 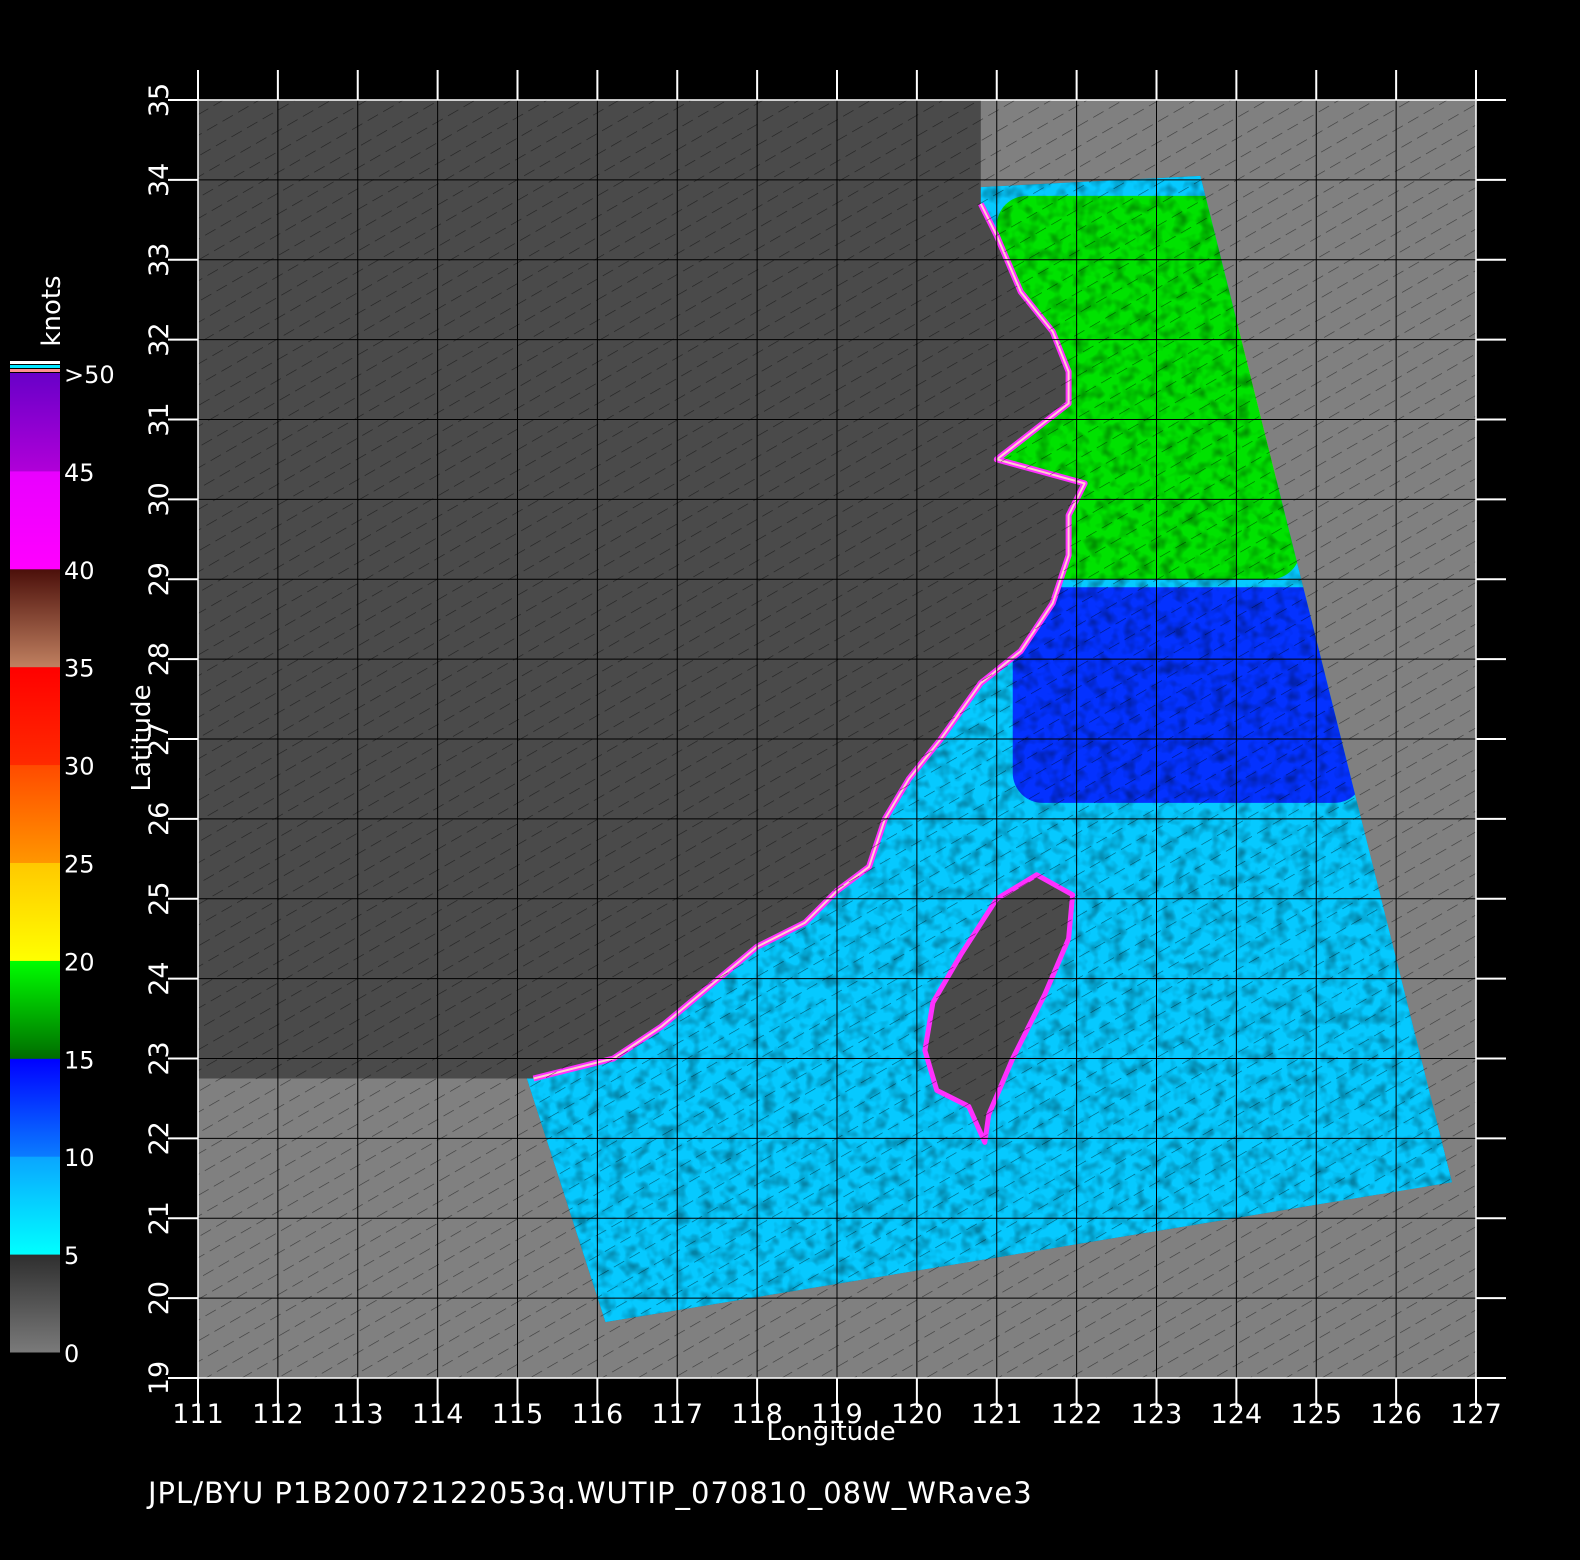 I want to click on colorbar-title: knots, so click(x=52, y=310).